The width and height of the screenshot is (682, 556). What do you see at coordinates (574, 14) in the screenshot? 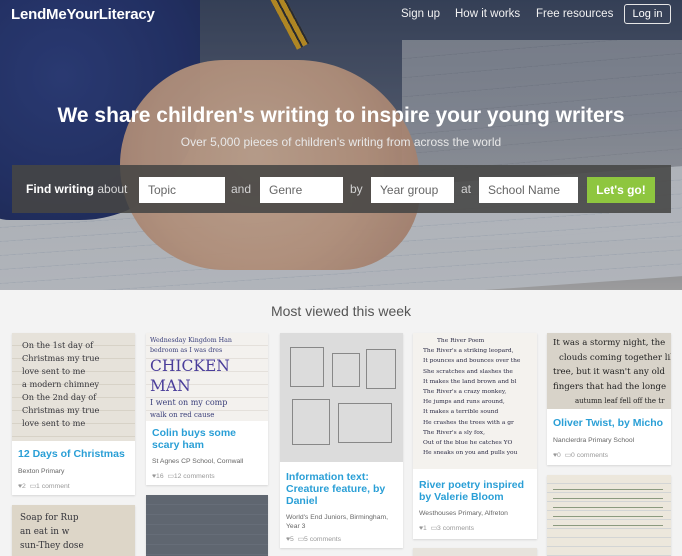
I see `nav-free-resources: Free resources` at bounding box center [574, 14].